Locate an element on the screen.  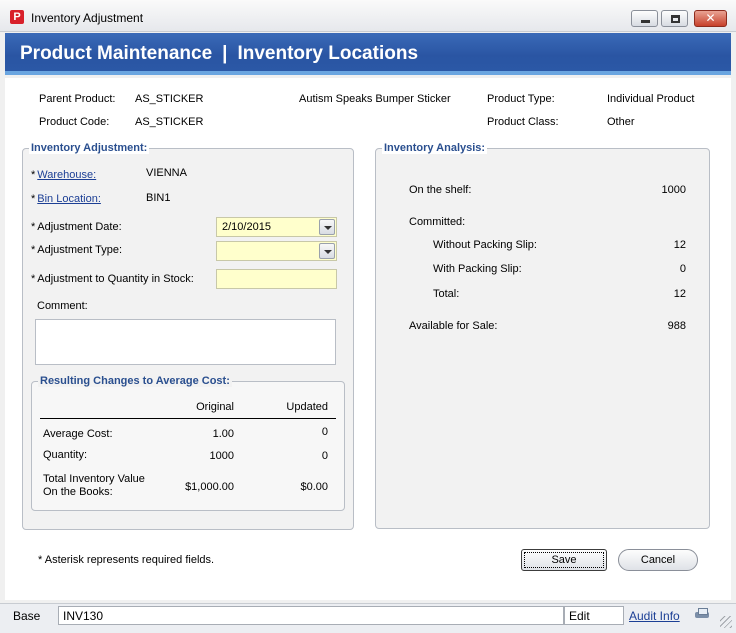
bin-location-label: * Bin Location: is located at coordinates (66, 199).